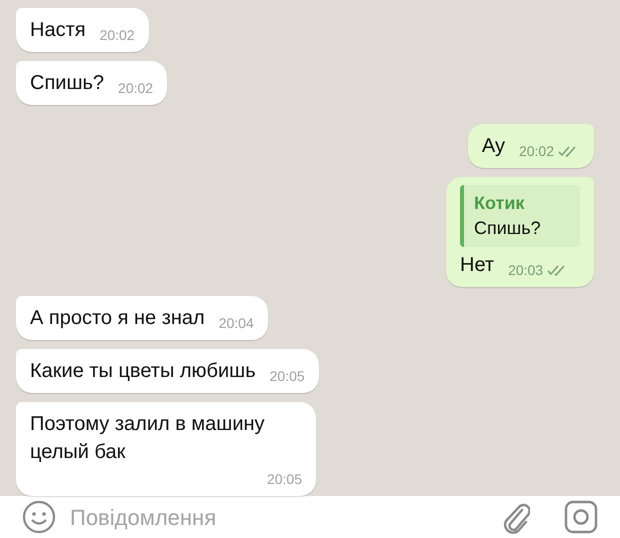  What do you see at coordinates (58, 30) in the screenshot?
I see `message-text: Настя` at bounding box center [58, 30].